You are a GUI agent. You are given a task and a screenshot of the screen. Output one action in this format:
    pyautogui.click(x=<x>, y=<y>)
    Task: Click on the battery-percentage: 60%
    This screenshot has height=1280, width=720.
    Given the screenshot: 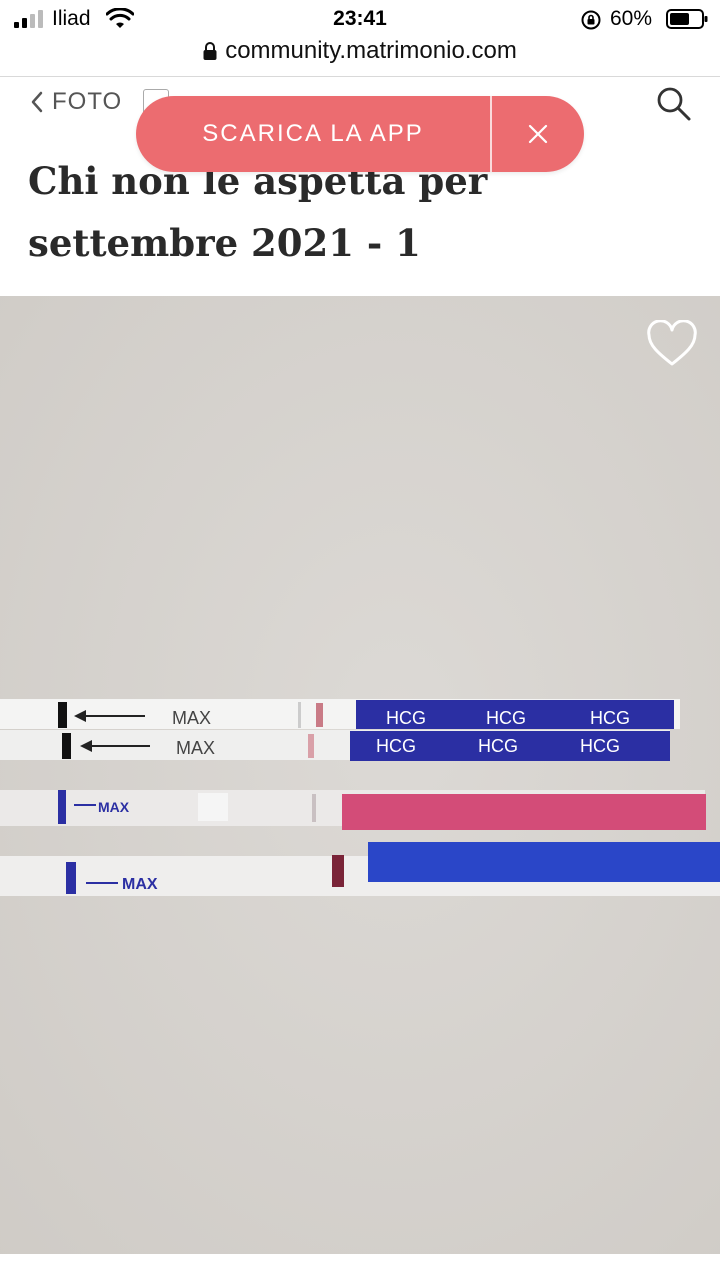 What is the action you would take?
    pyautogui.click(x=631, y=18)
    